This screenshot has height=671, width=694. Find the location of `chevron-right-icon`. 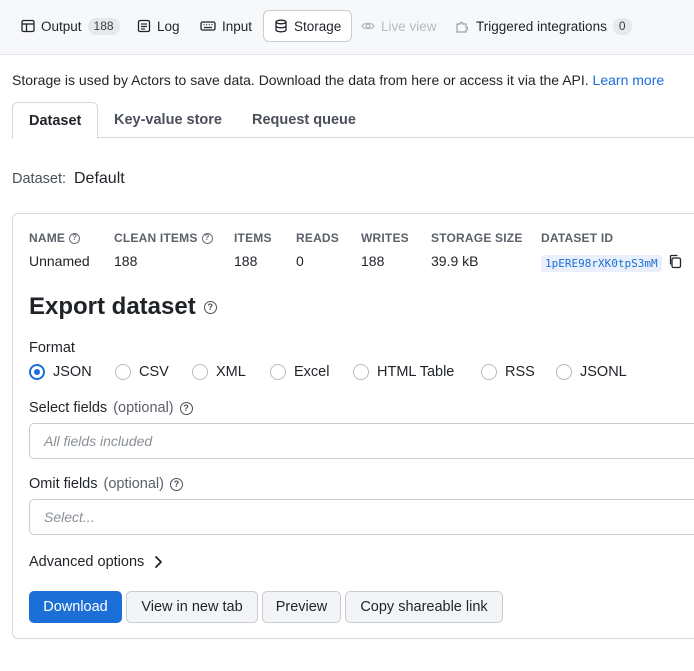

chevron-right-icon is located at coordinates (159, 562).